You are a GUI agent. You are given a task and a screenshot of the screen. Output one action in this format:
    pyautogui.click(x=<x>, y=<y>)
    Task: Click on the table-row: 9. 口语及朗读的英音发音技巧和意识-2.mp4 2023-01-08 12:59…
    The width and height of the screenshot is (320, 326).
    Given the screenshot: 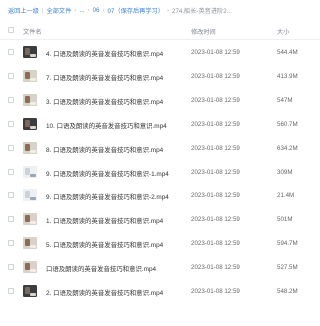 What is the action you would take?
    pyautogui.click(x=160, y=195)
    